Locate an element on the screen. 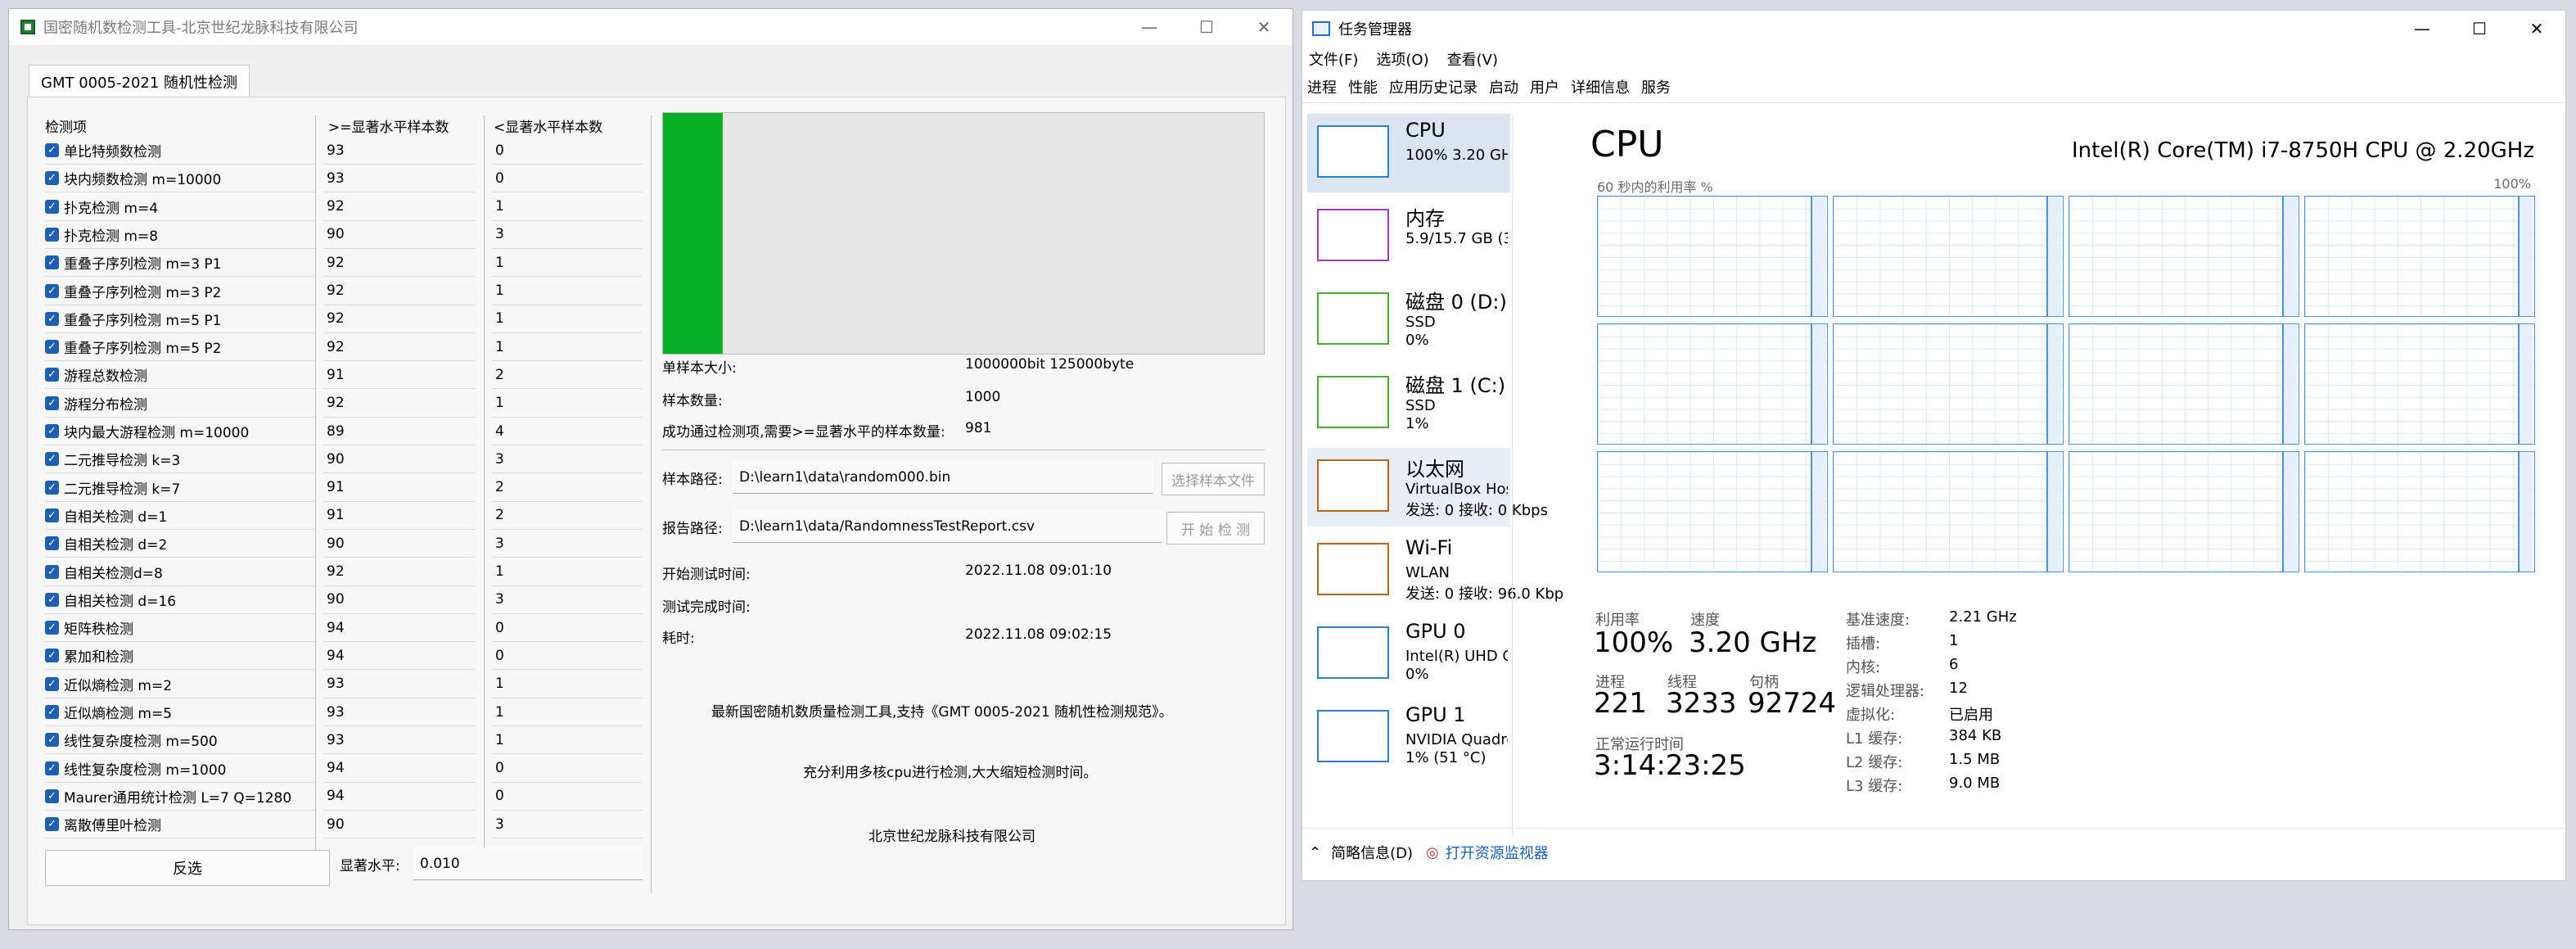 This screenshot has width=2576, height=949. menu-file: 文件(F) is located at coordinates (1333, 59).